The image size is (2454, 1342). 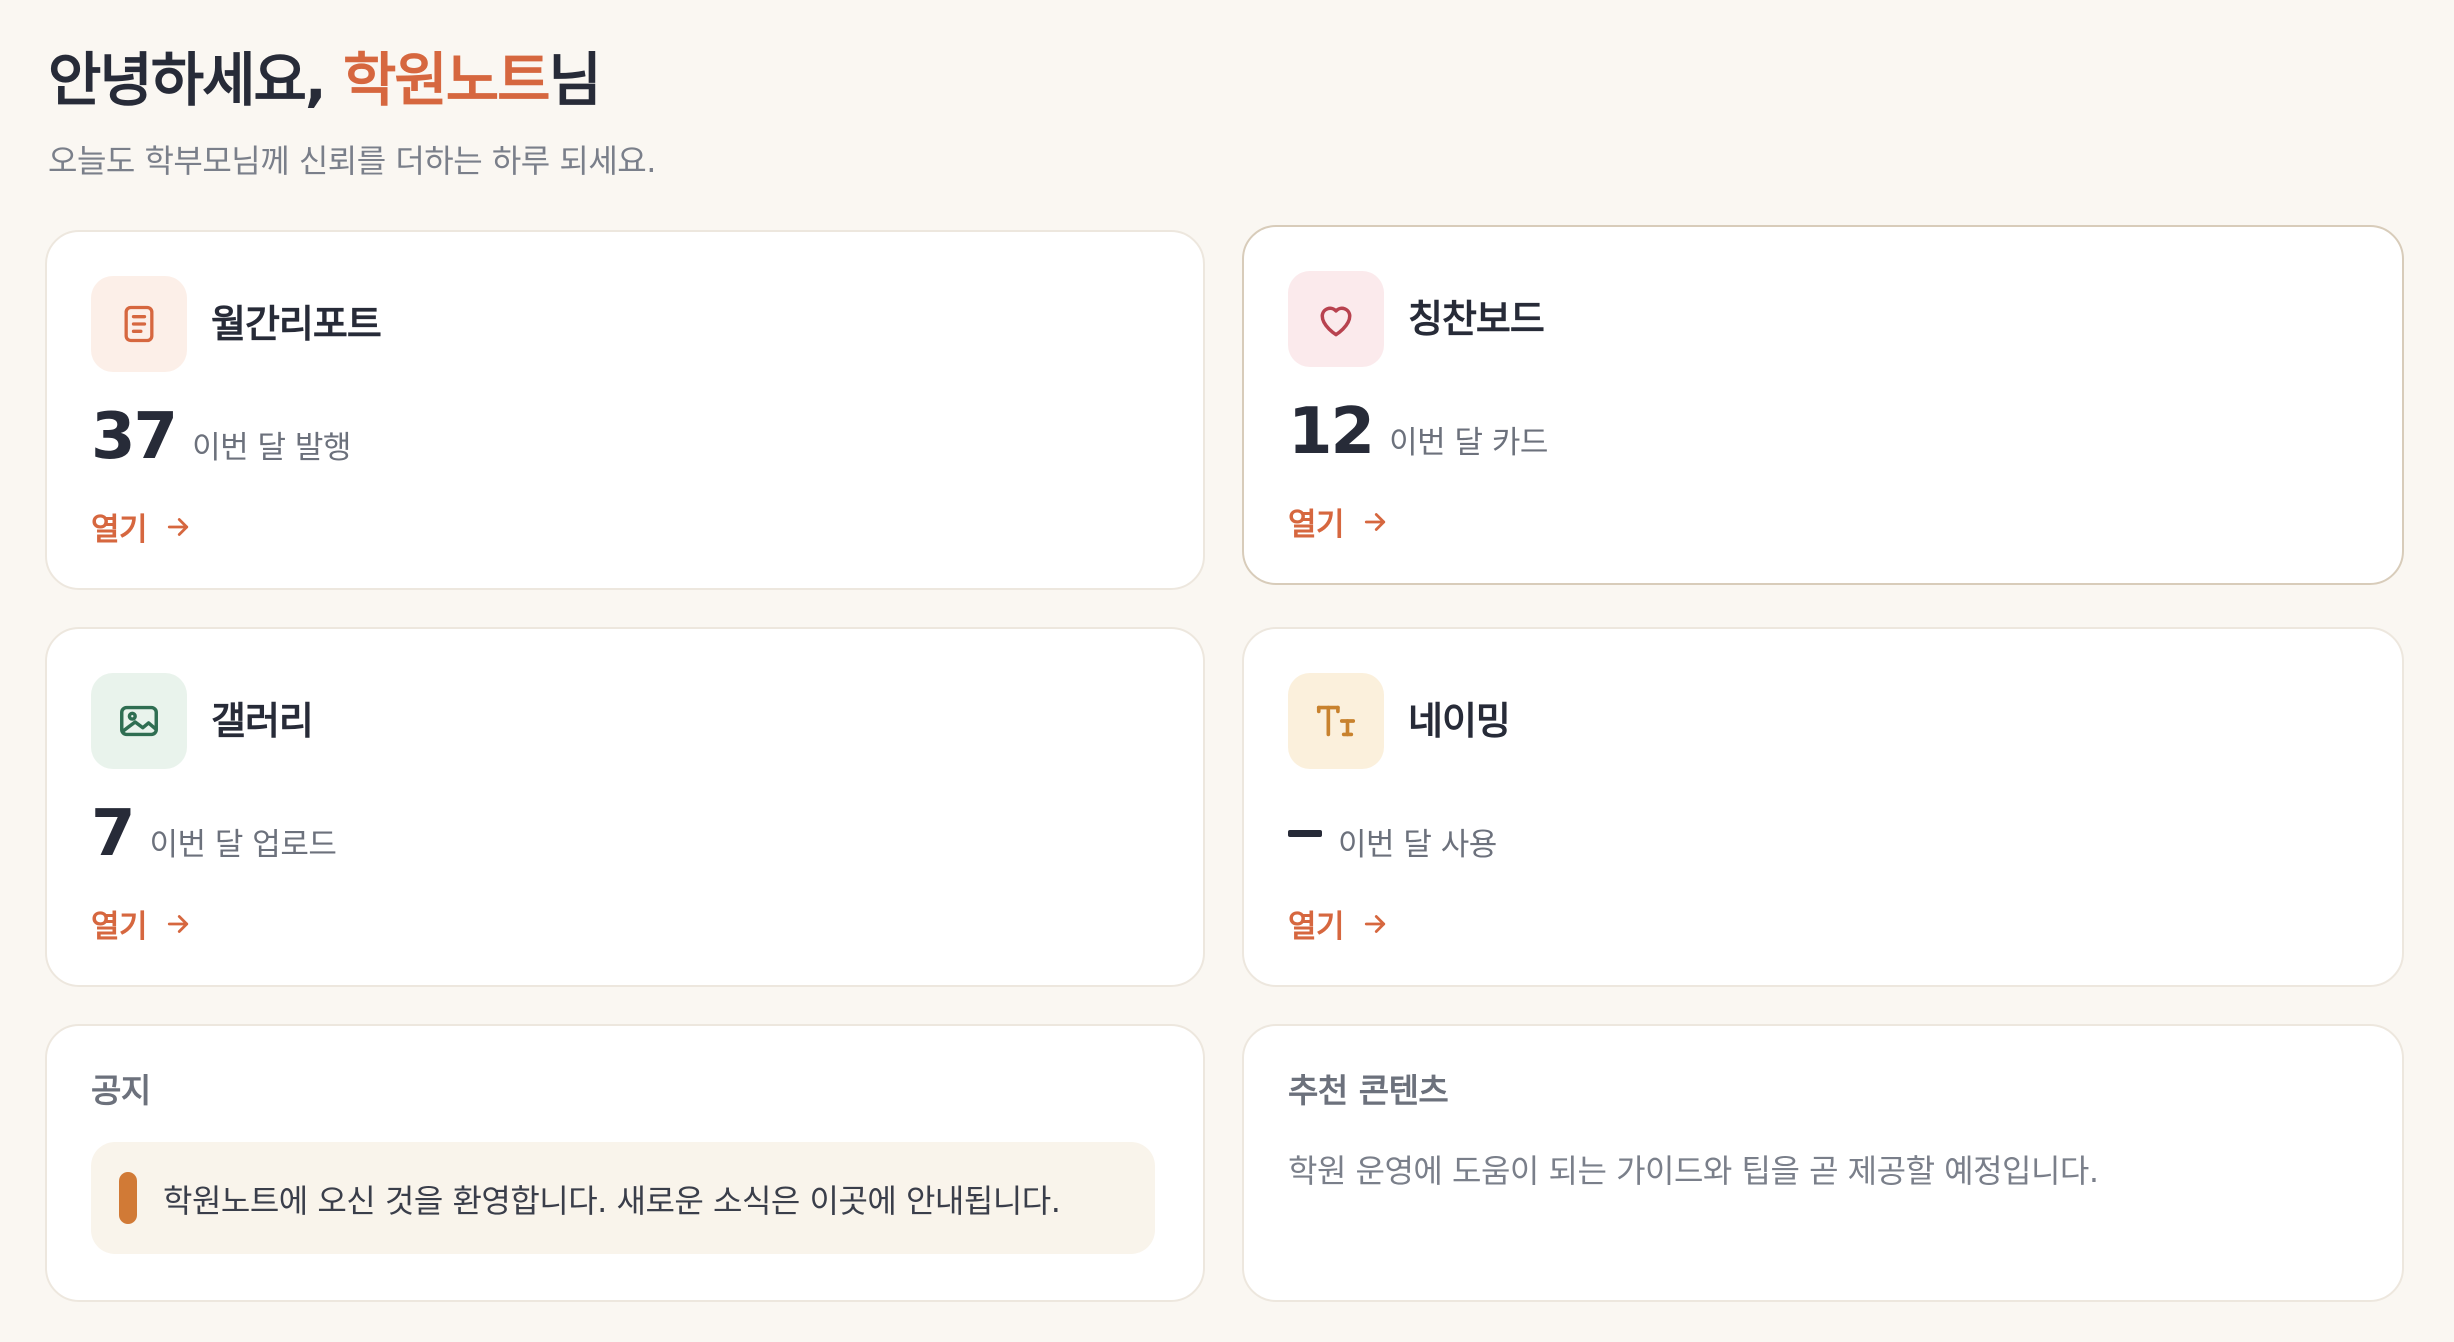 I want to click on open-monthly-report-link: 열기, so click(x=142, y=526).